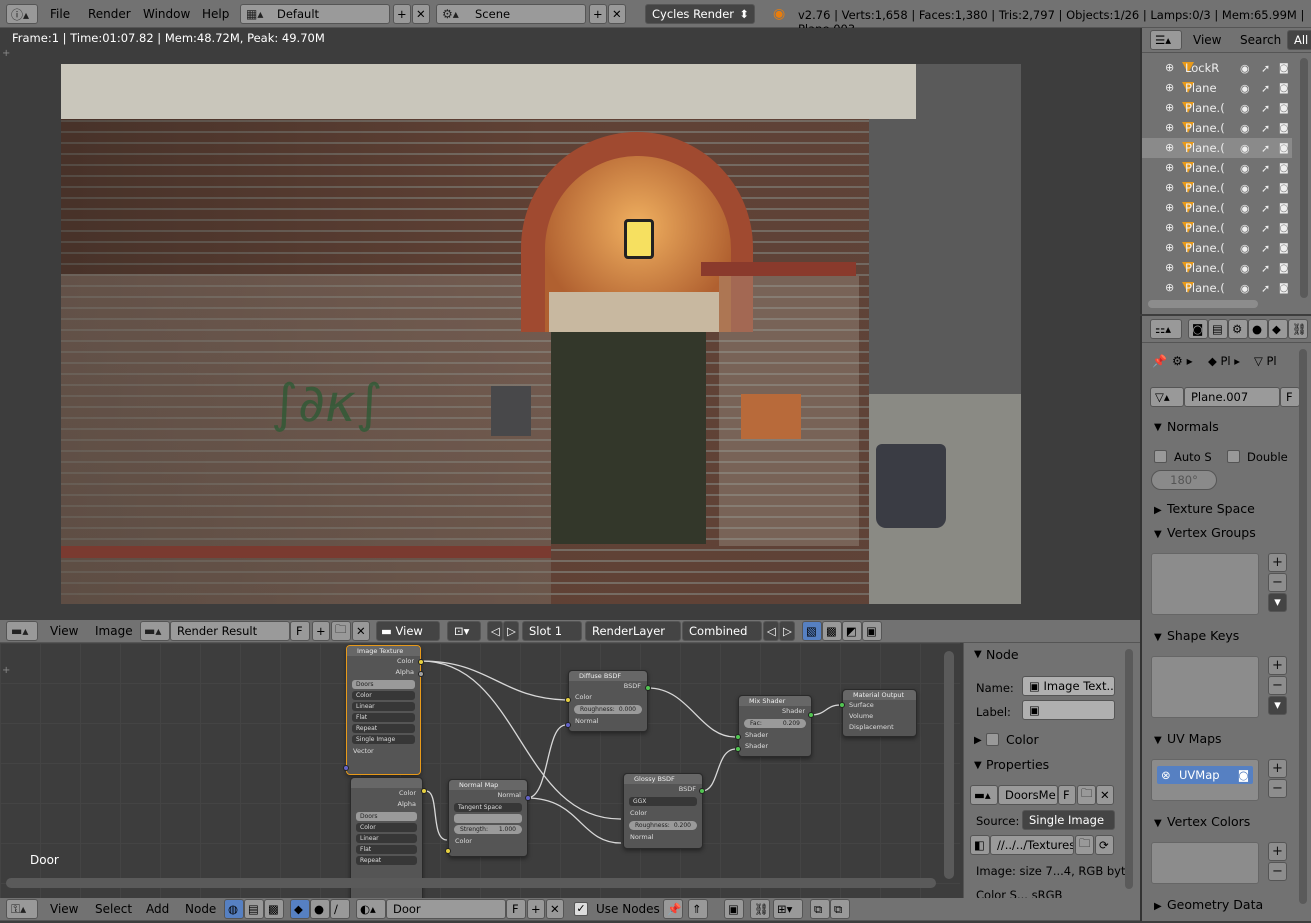 The height and width of the screenshot is (923, 1311). What do you see at coordinates (1022, 739) in the screenshot?
I see `color-panel-title: Color` at bounding box center [1022, 739].